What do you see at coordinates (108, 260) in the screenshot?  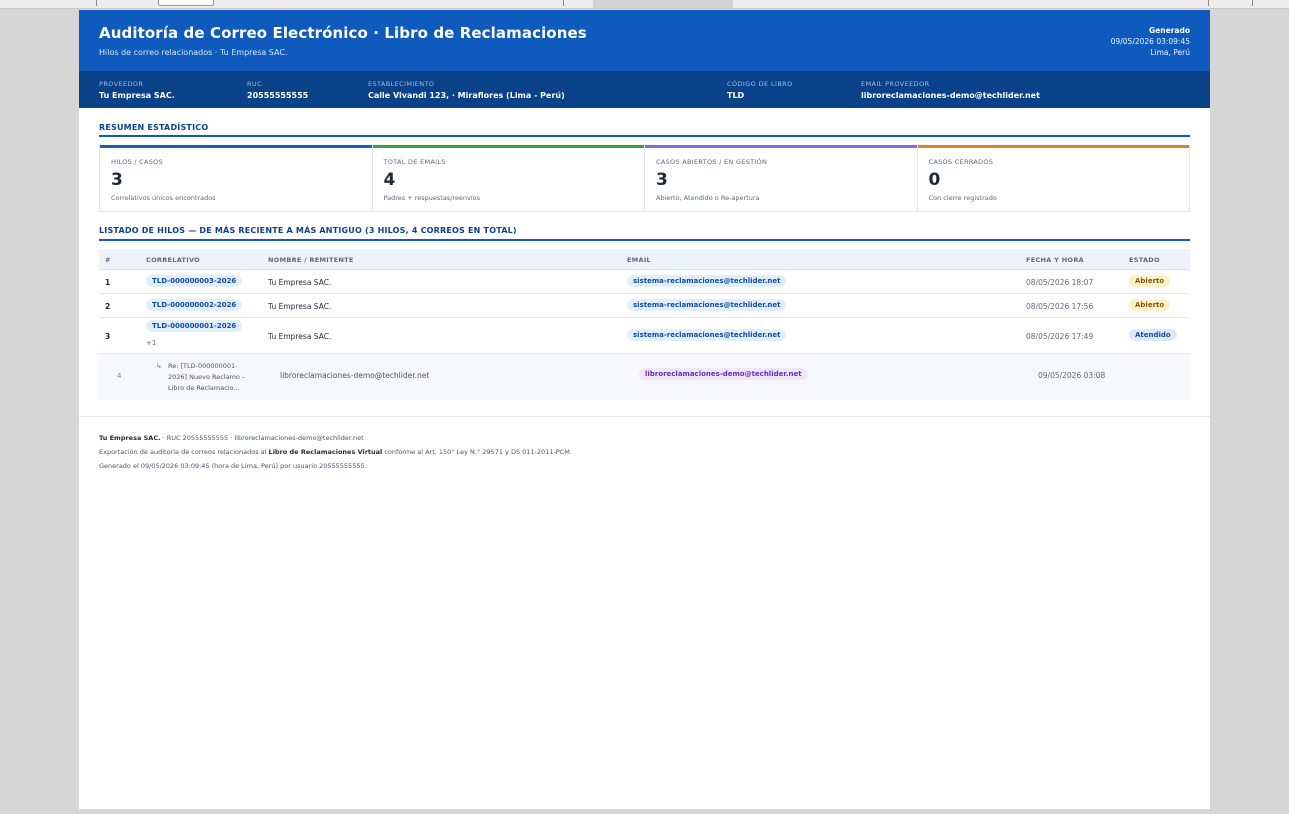 I see `col-header-num: #` at bounding box center [108, 260].